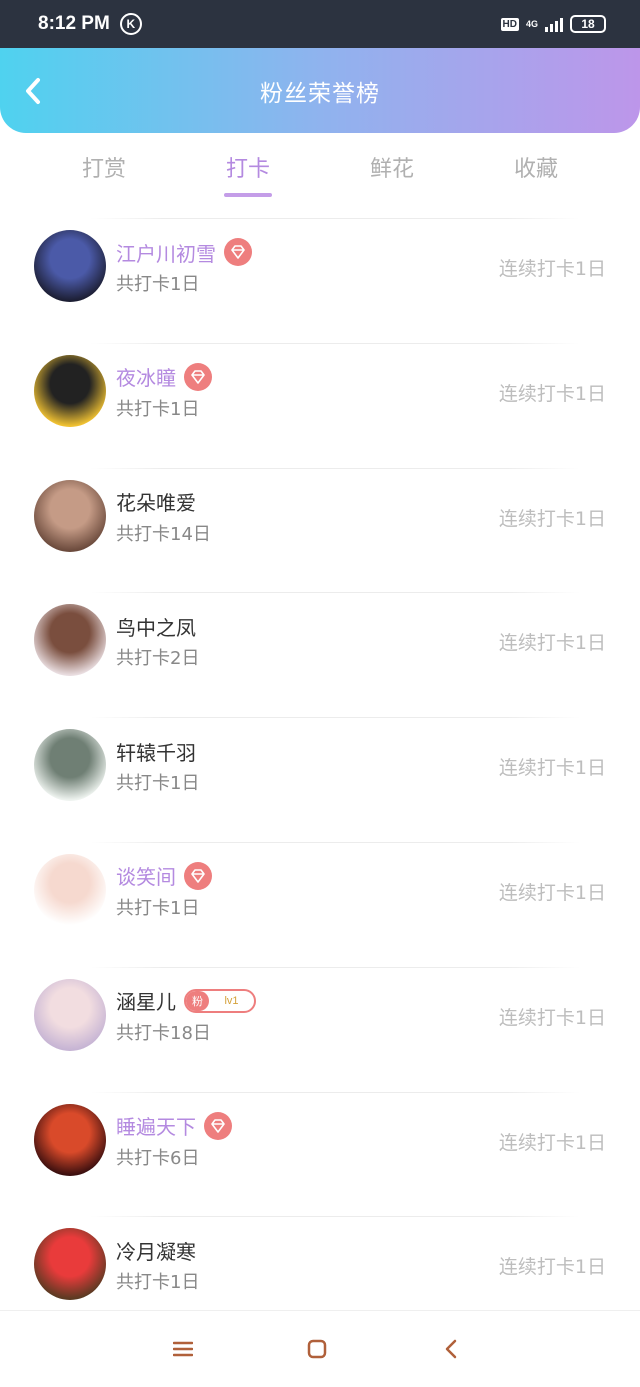 This screenshot has width=640, height=1387. Describe the element at coordinates (509, 24) in the screenshot. I see `hd-icon: HD` at that location.